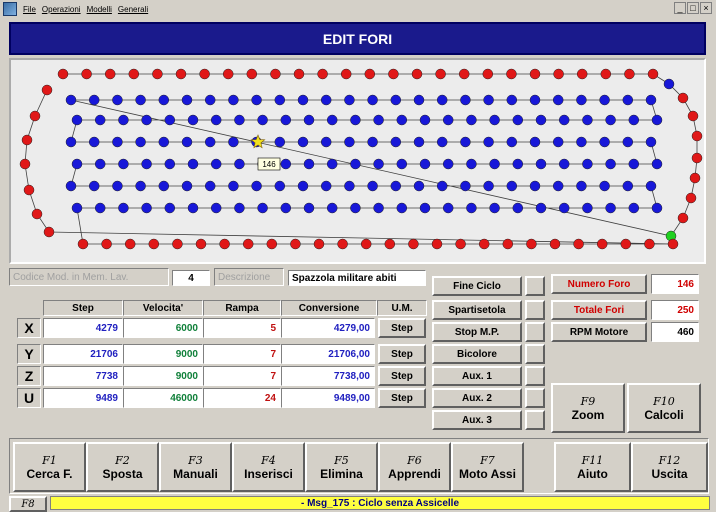  What do you see at coordinates (83, 376) in the screenshot?
I see `step-field: 7738` at bounding box center [83, 376].